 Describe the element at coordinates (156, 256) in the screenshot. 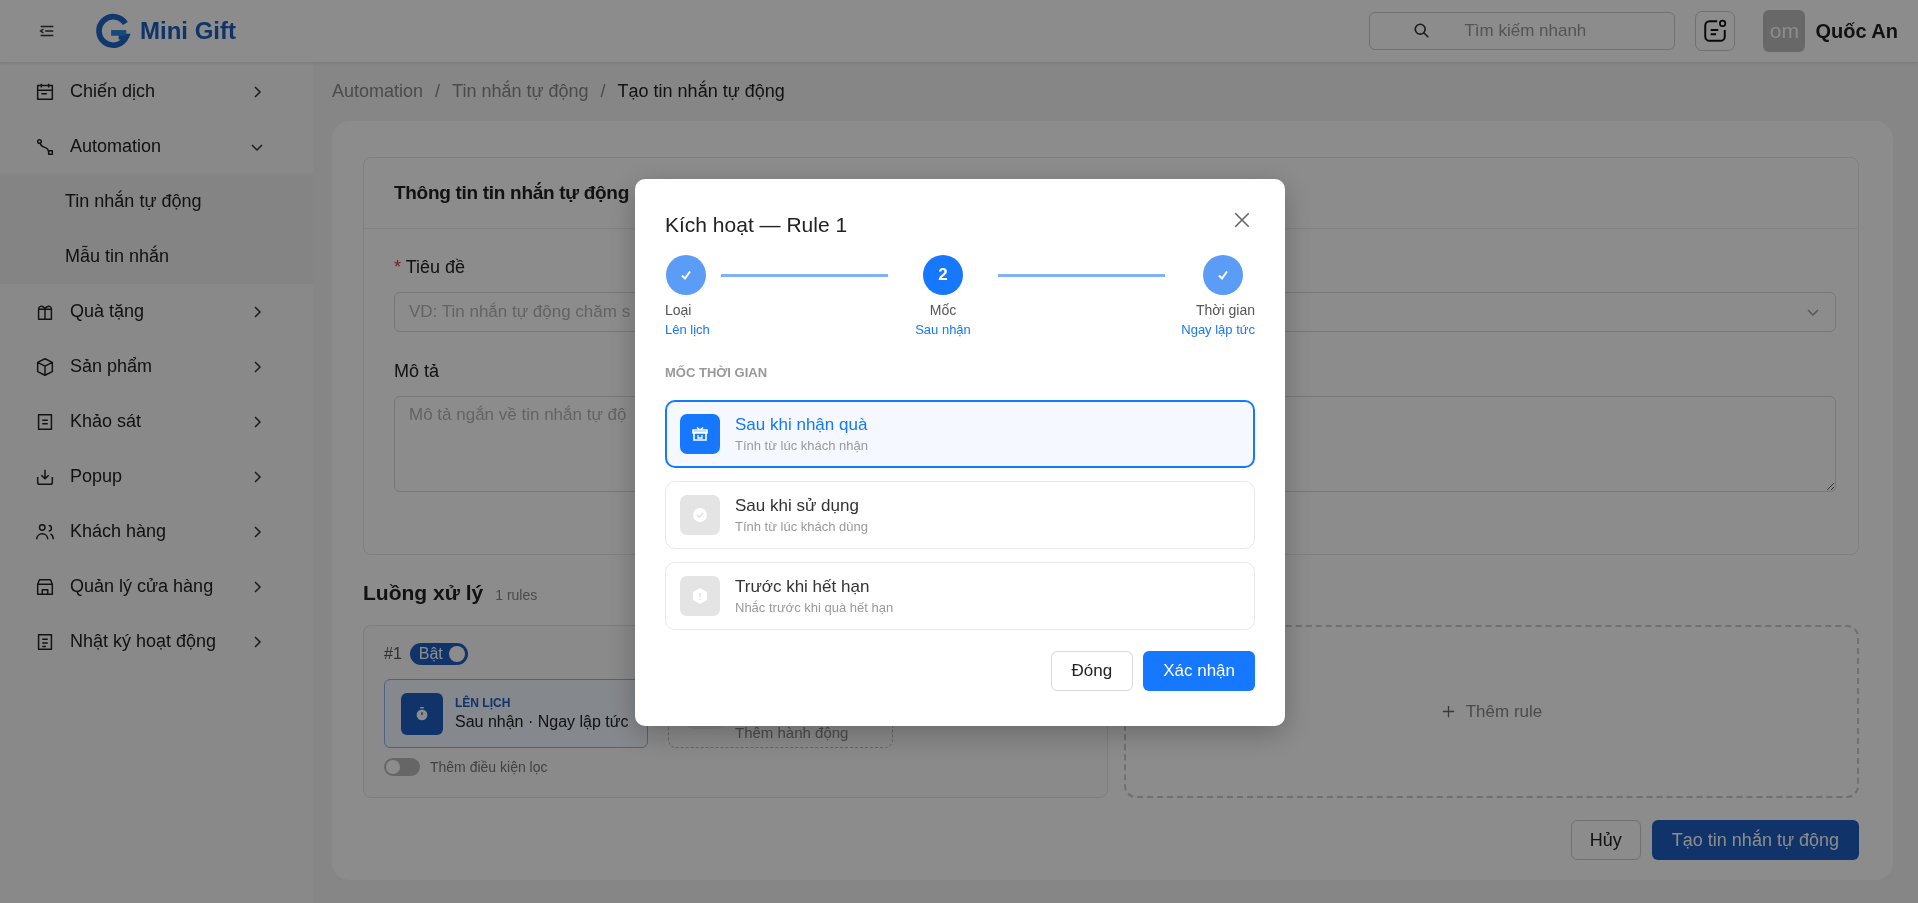

I see `sidebar-subitem: Mẫu tin nhắn` at that location.